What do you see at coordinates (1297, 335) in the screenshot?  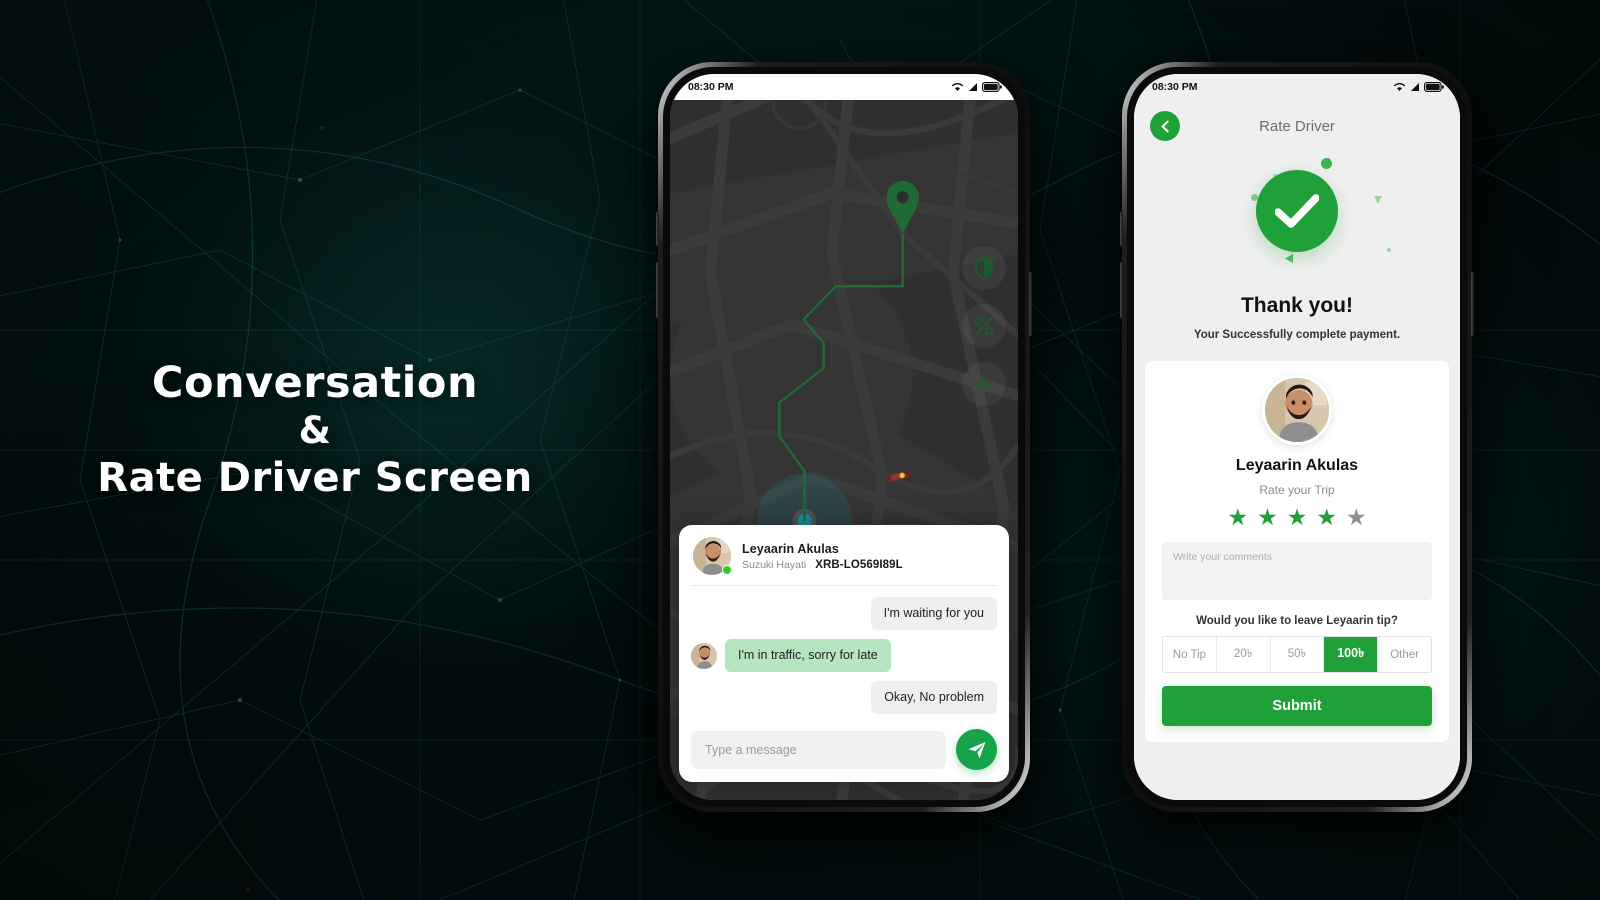 I see `thank-you-subtitle: Your Successfully complete payment.` at bounding box center [1297, 335].